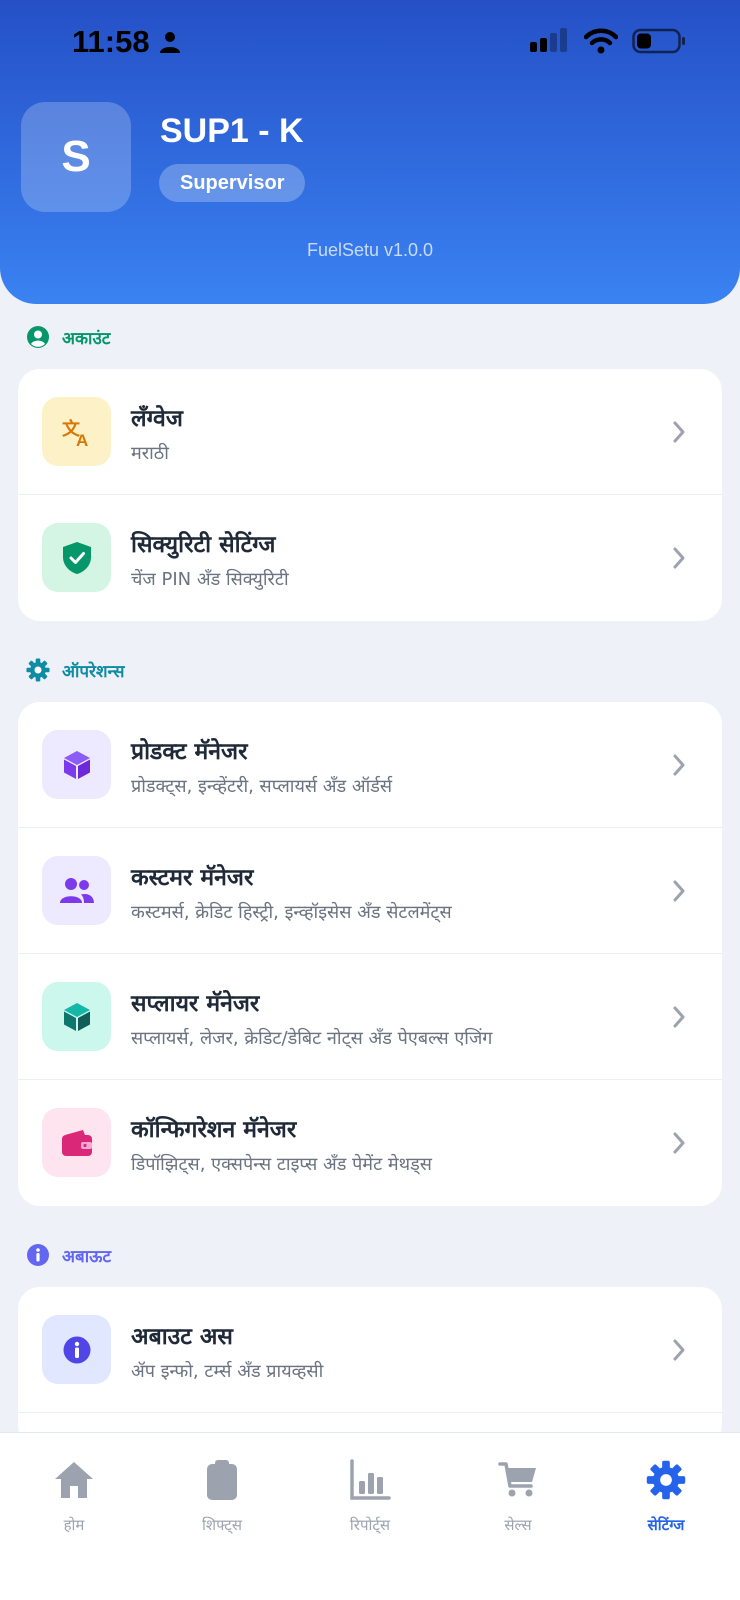  I want to click on section-title-label: ऑपरेशन्स, so click(93, 671).